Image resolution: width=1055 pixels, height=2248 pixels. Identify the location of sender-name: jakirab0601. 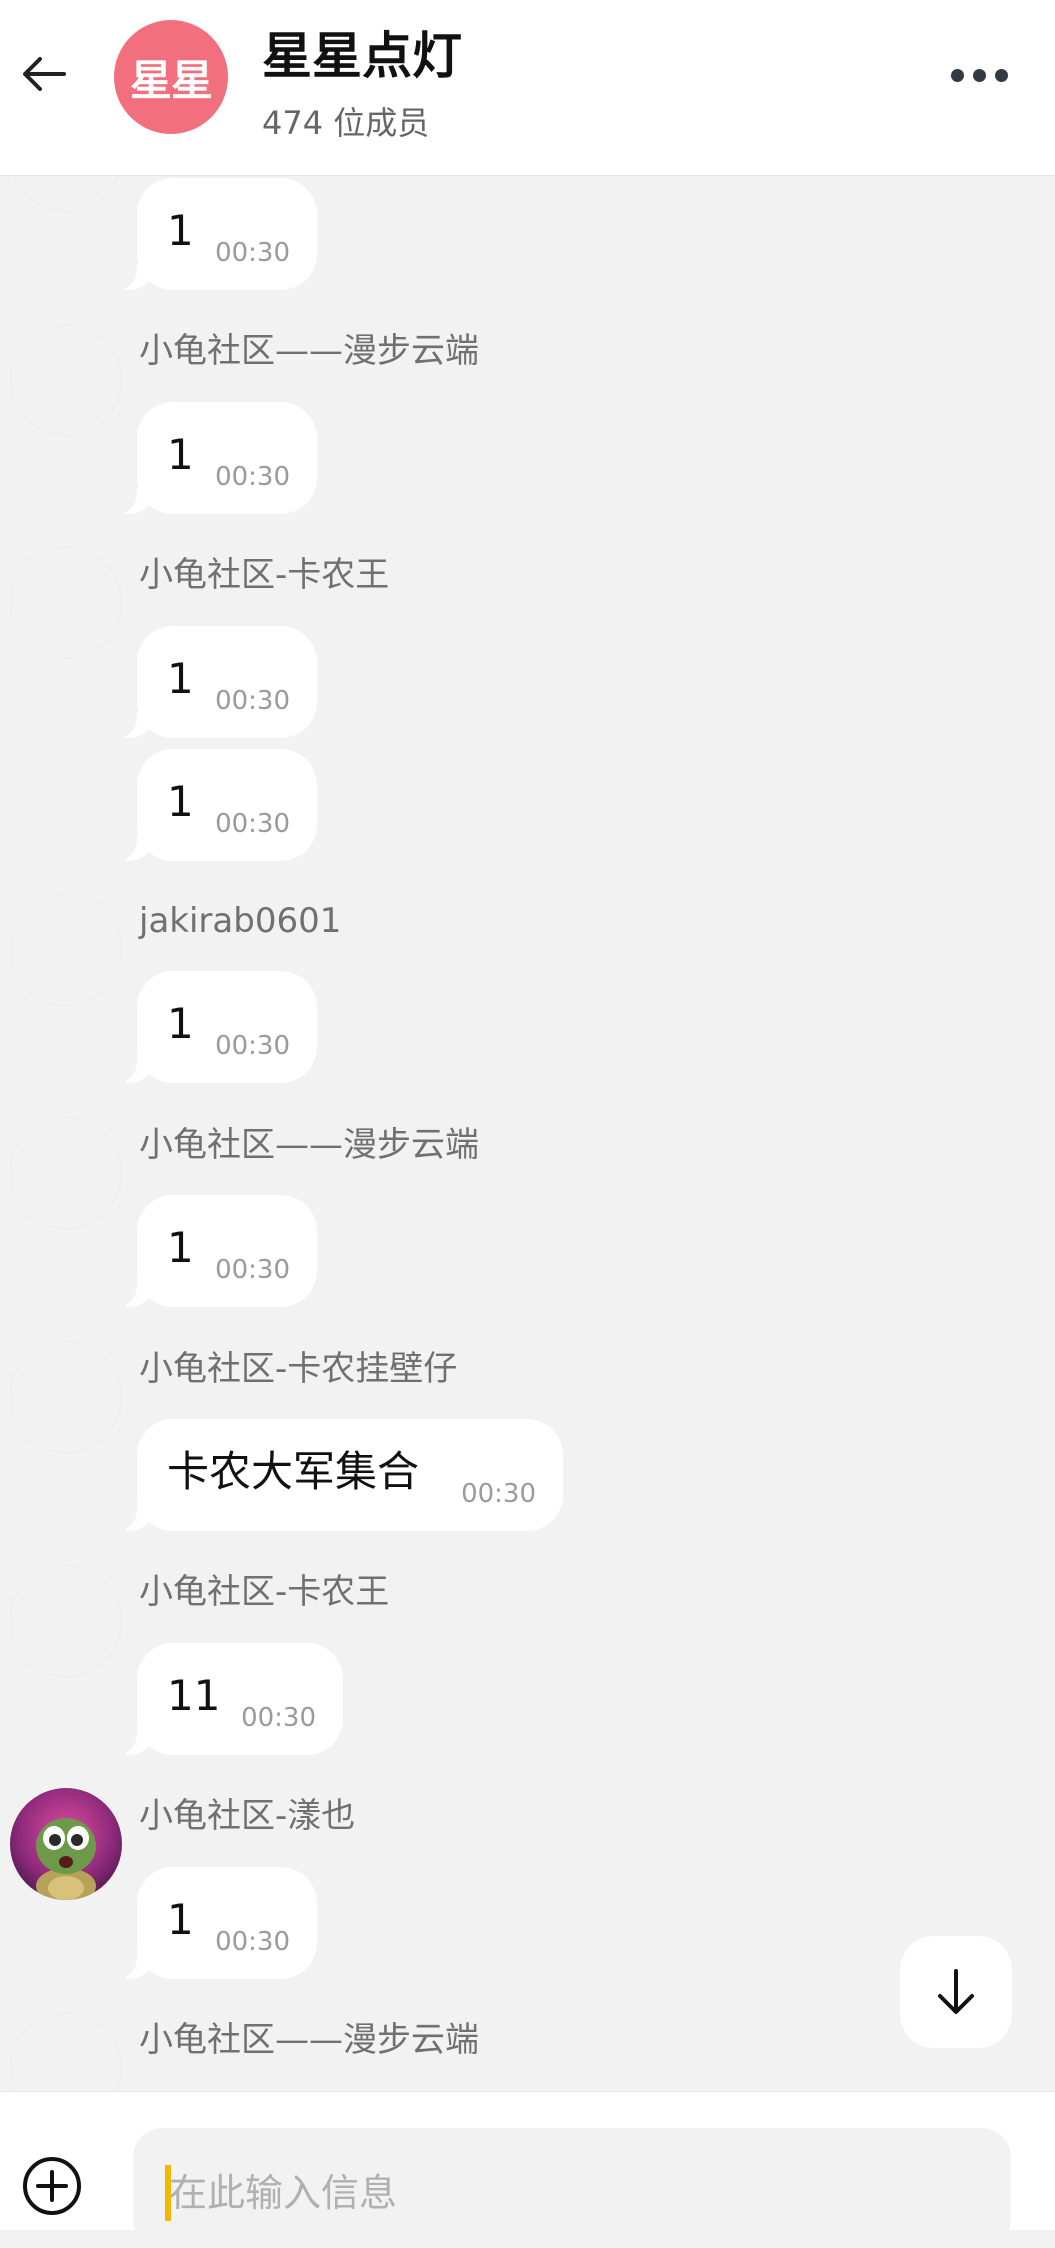
(240, 921).